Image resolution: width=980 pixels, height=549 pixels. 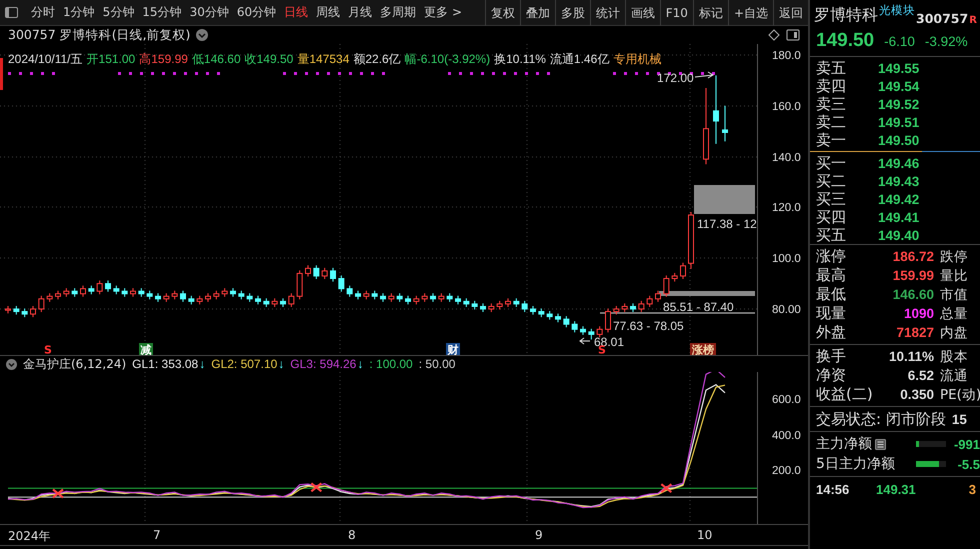 What do you see at coordinates (786, 107) in the screenshot?
I see `axis-label: 160.0` at bounding box center [786, 107].